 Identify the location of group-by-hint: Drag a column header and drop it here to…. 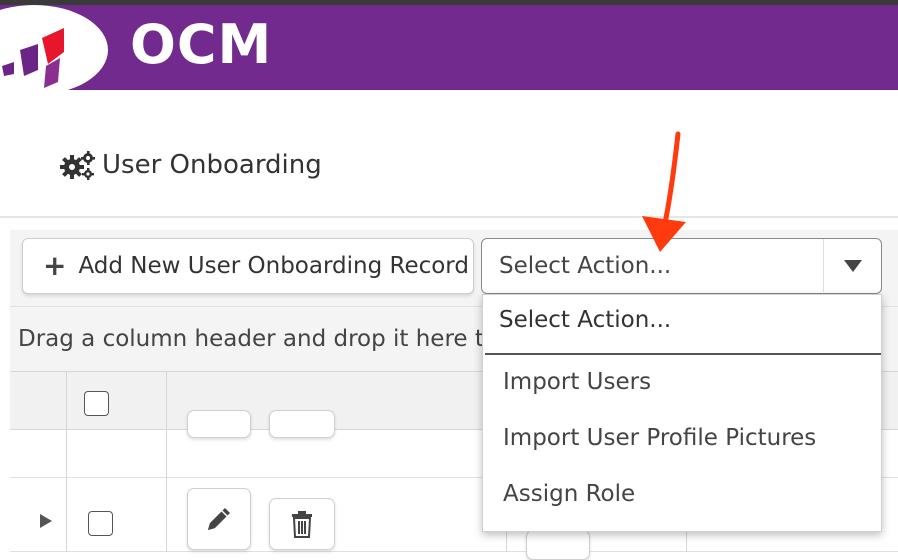
(269, 339).